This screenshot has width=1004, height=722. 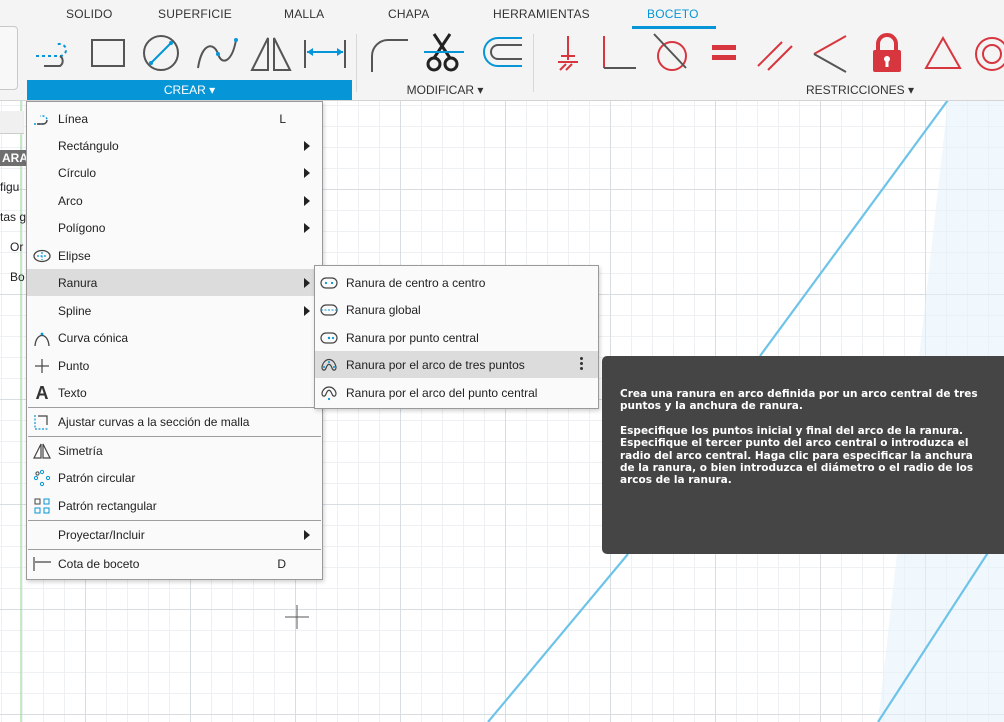 What do you see at coordinates (445, 90) in the screenshot?
I see `modificar-group-label: MODIFICAR ▾` at bounding box center [445, 90].